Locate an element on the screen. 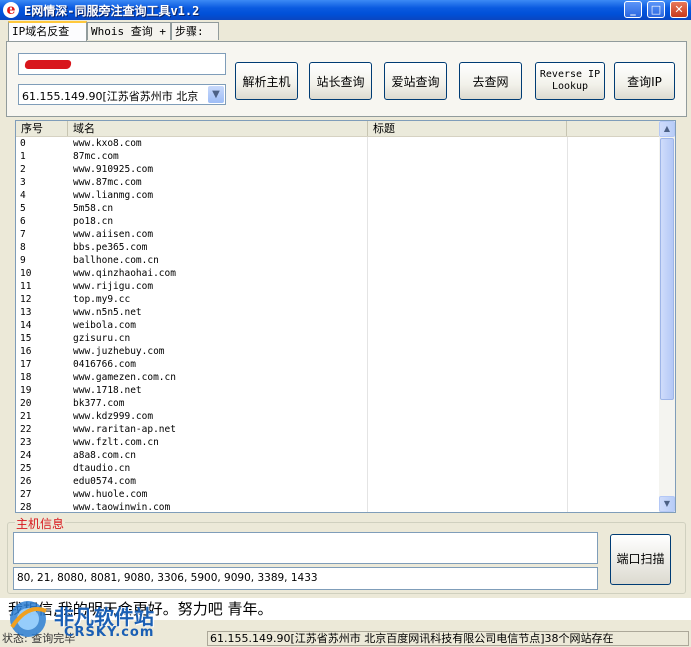  reverse-ip-lookup-button: Reverse IP Lookup is located at coordinates (570, 81).